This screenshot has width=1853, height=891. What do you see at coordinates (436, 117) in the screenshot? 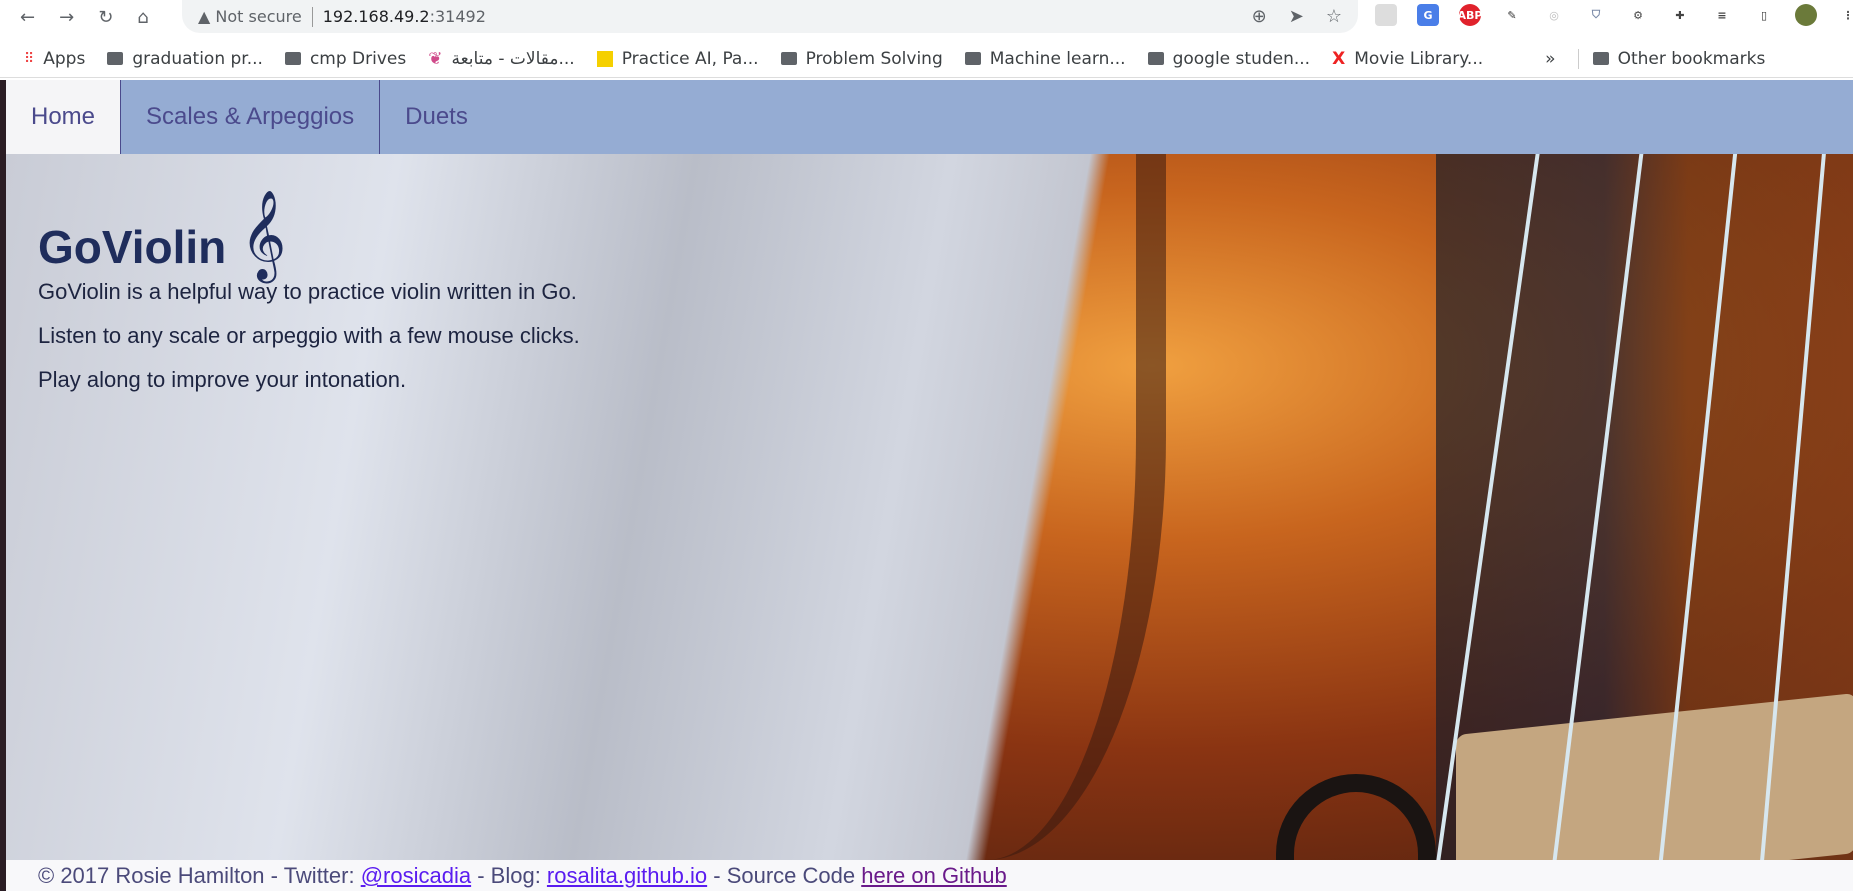
I see `tab-duets: Duets` at bounding box center [436, 117].